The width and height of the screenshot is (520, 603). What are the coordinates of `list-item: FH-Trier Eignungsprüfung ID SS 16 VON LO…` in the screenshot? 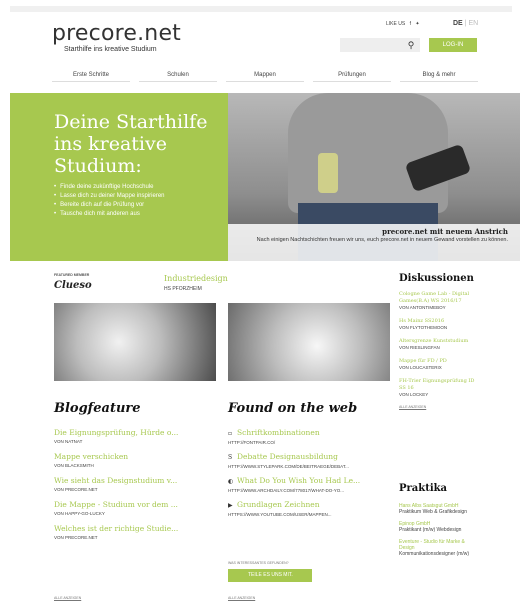 It's located at (439, 388).